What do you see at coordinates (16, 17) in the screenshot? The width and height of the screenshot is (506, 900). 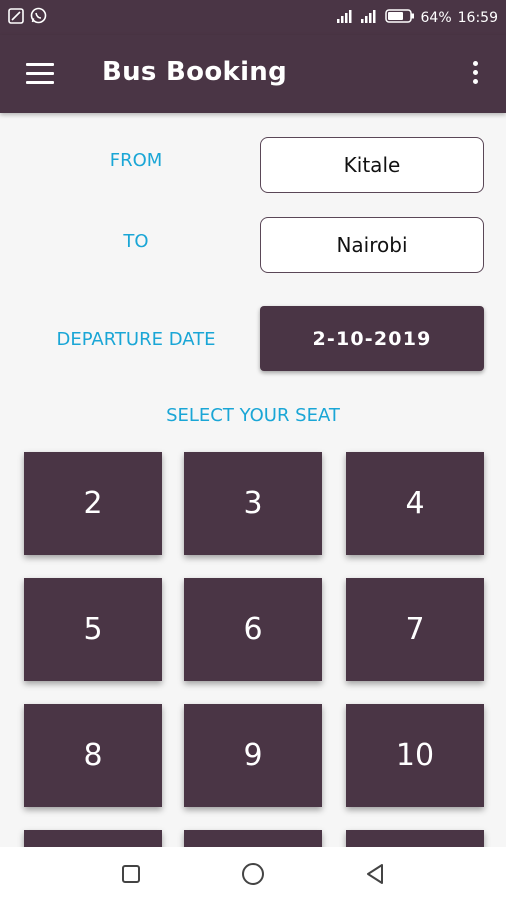 I see `screenshot-icon` at bounding box center [16, 17].